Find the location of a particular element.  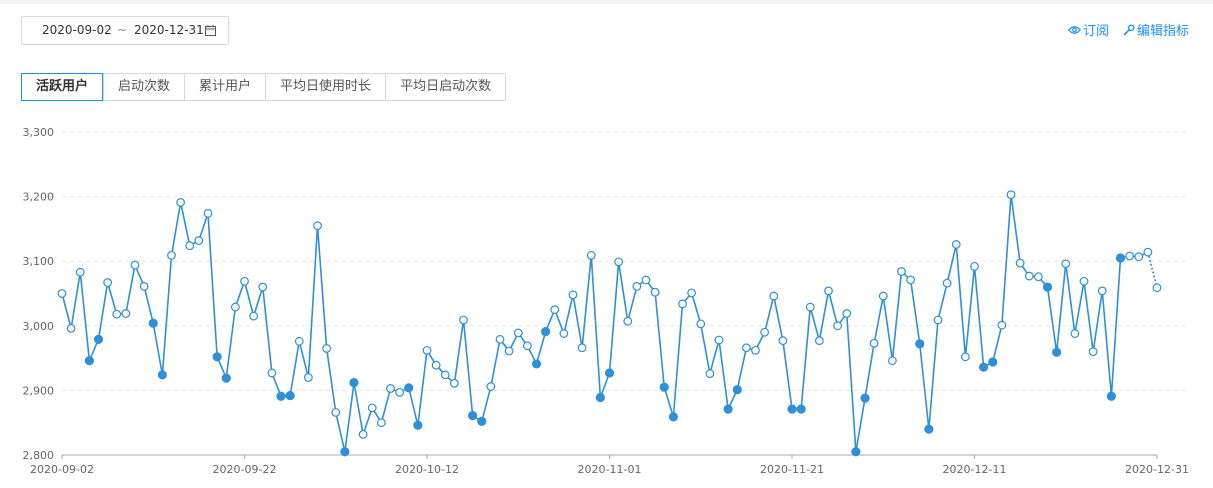

series-line-projection is located at coordinates (1152, 269).